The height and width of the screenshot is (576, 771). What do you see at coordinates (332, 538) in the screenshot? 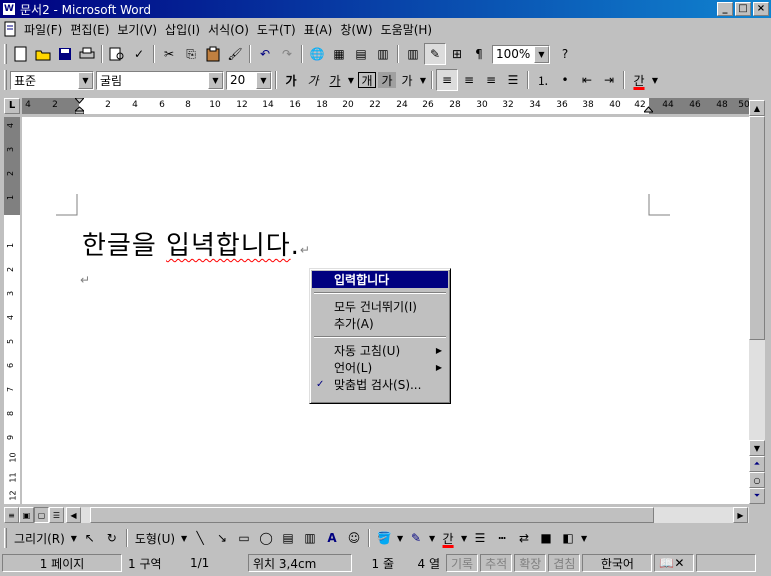
I see `wordart-icon: A` at bounding box center [332, 538].